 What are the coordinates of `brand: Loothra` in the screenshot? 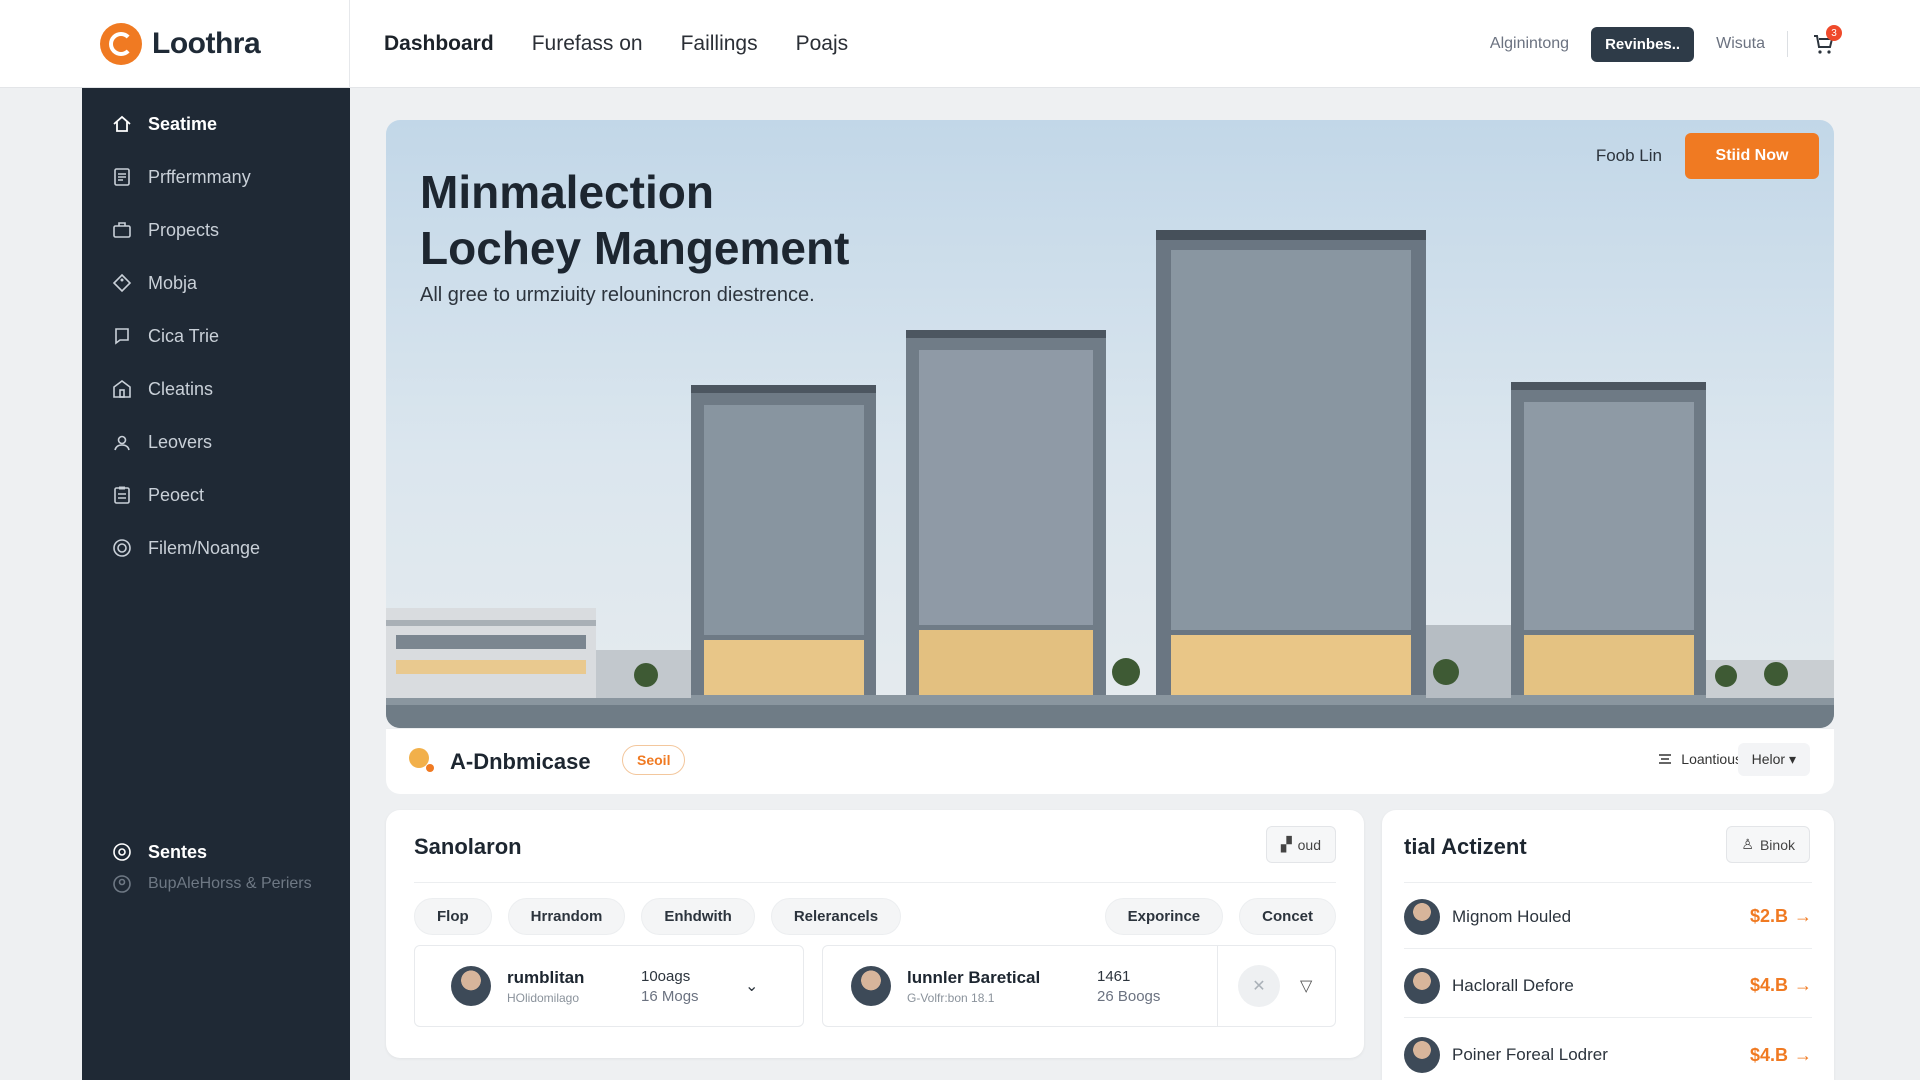 It's located at (216, 44).